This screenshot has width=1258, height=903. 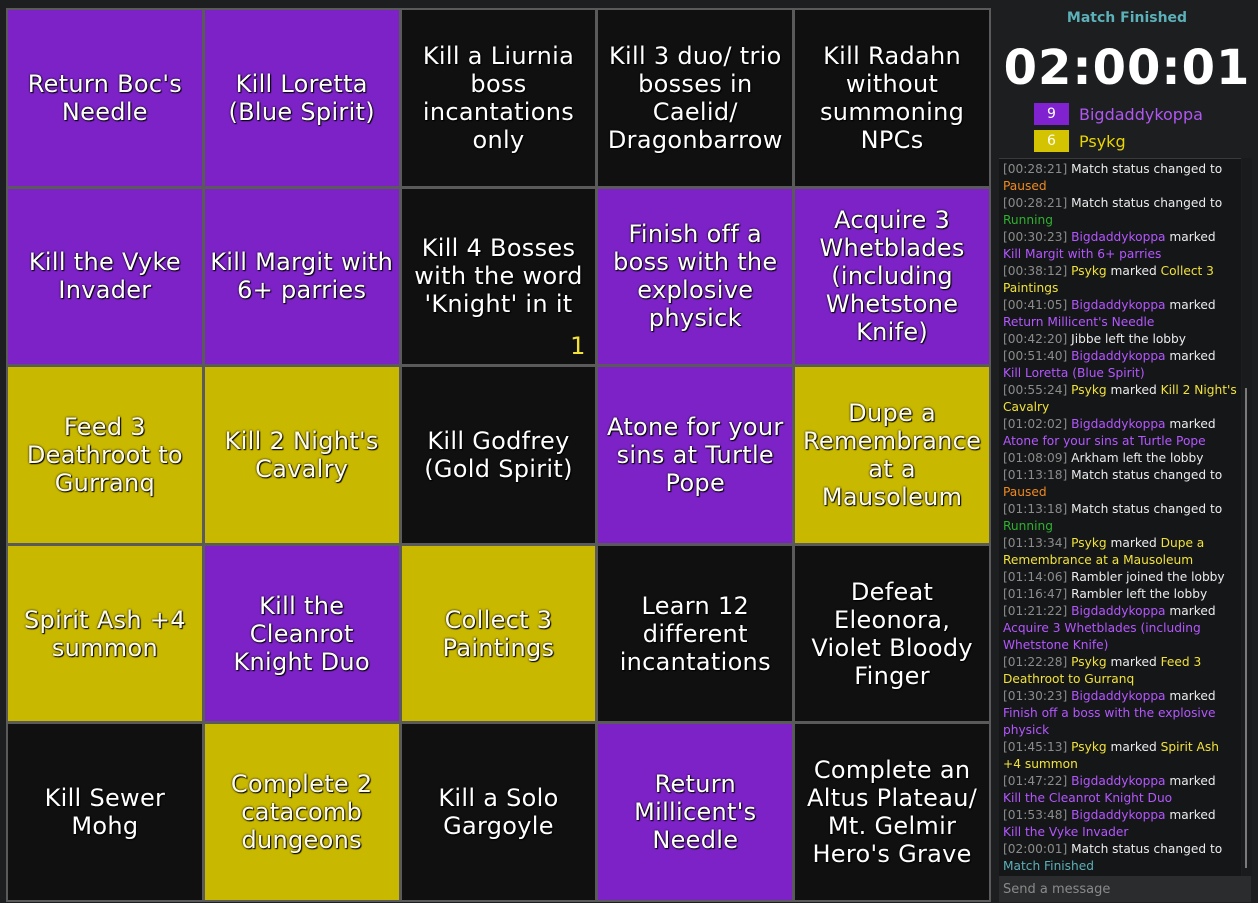 I want to click on board-cell: Kill a Liurnia boss incantations only, so click(x=498, y=98).